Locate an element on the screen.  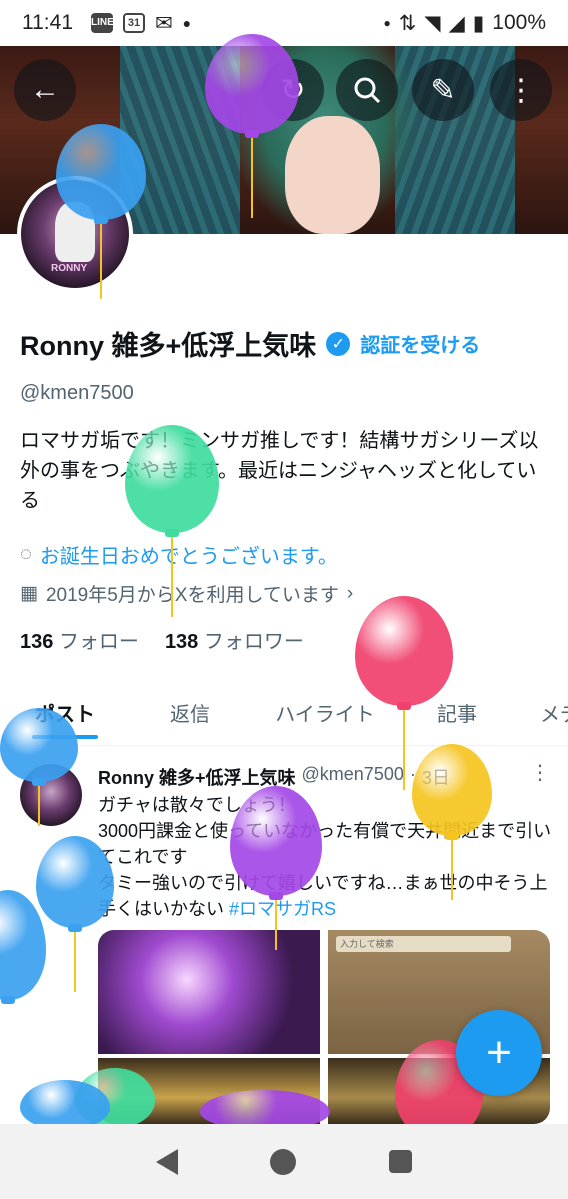
profile-name: Ronny 雑多+低浮上気味 is located at coordinates (168, 346).